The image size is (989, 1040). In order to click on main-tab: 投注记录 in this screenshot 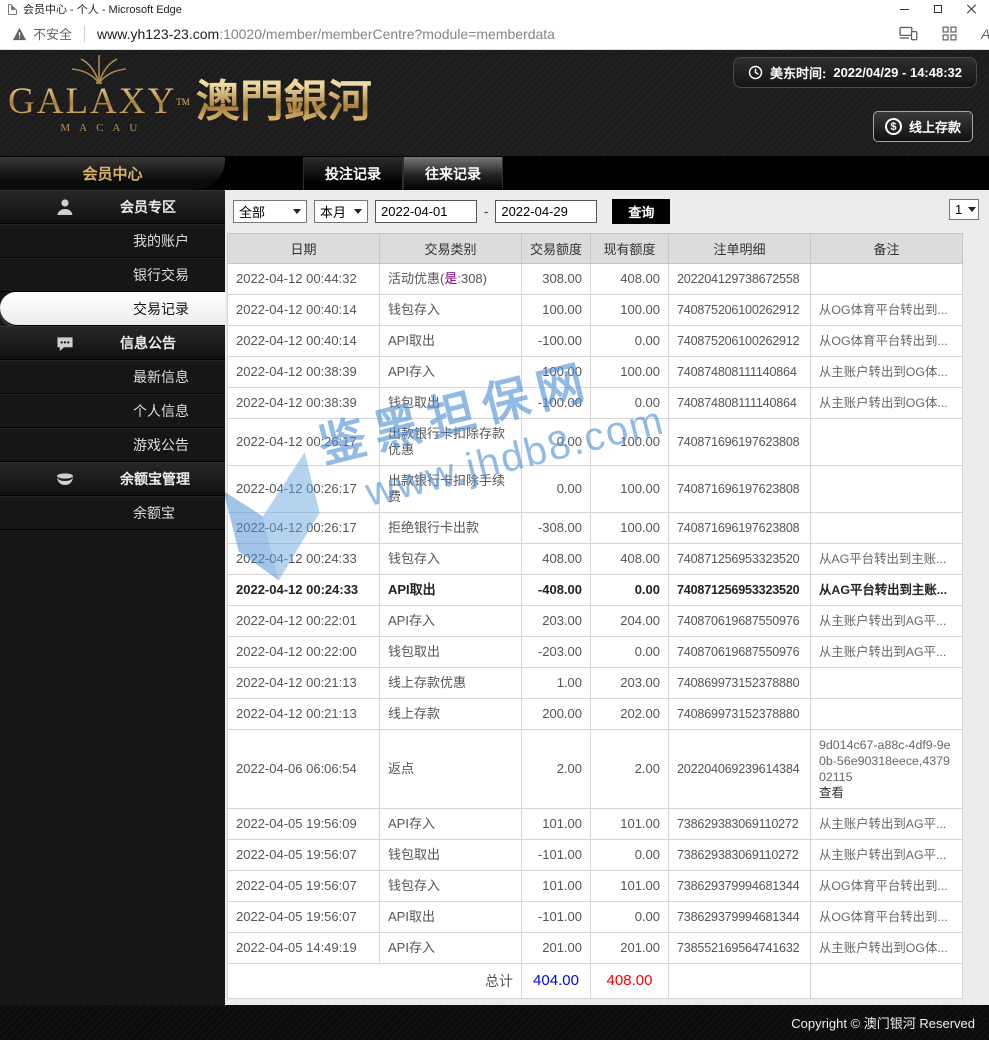, I will do `click(353, 173)`.